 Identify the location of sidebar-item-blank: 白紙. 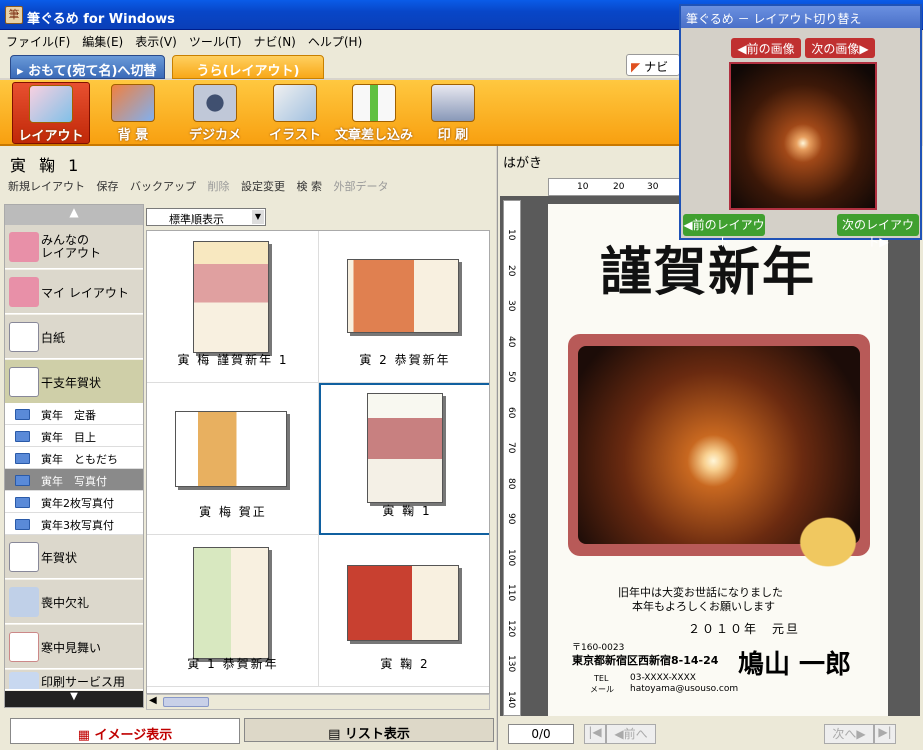
(74, 337).